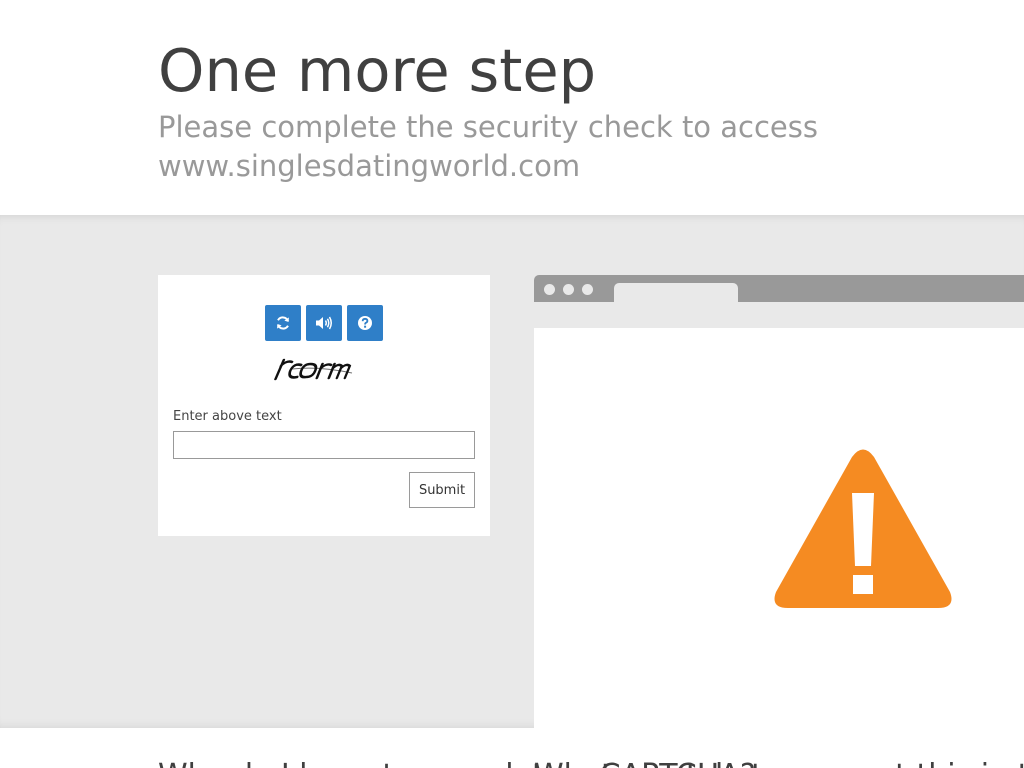  Describe the element at coordinates (313, 369) in the screenshot. I see `captcha-image` at that location.